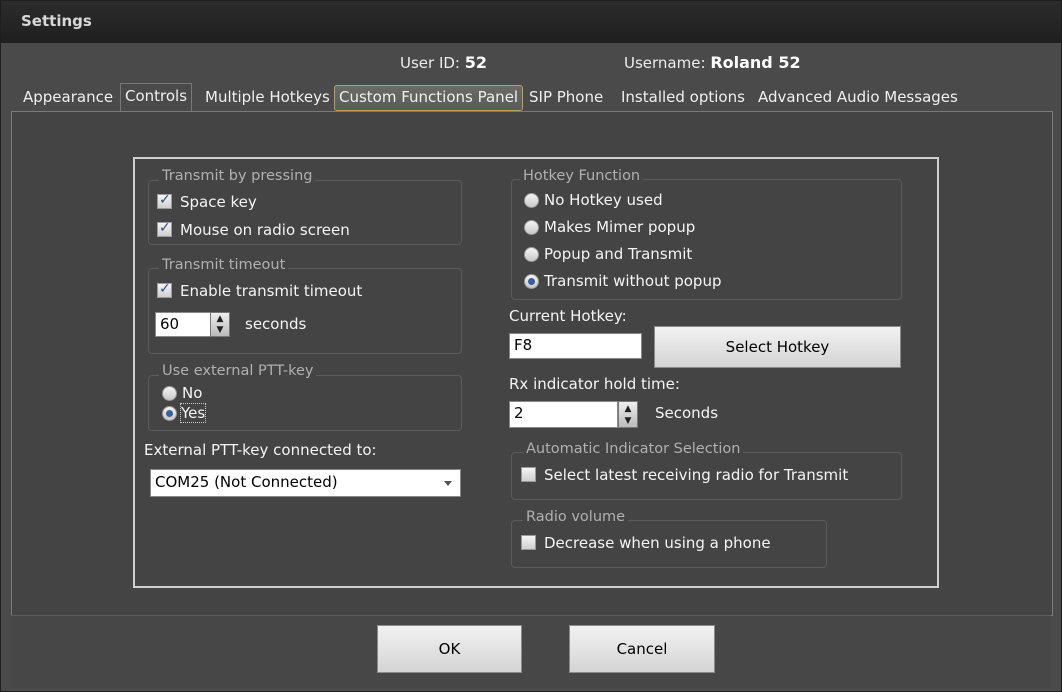 The image size is (1062, 692). What do you see at coordinates (683, 98) in the screenshot?
I see `tab-installed-options: Installed options` at bounding box center [683, 98].